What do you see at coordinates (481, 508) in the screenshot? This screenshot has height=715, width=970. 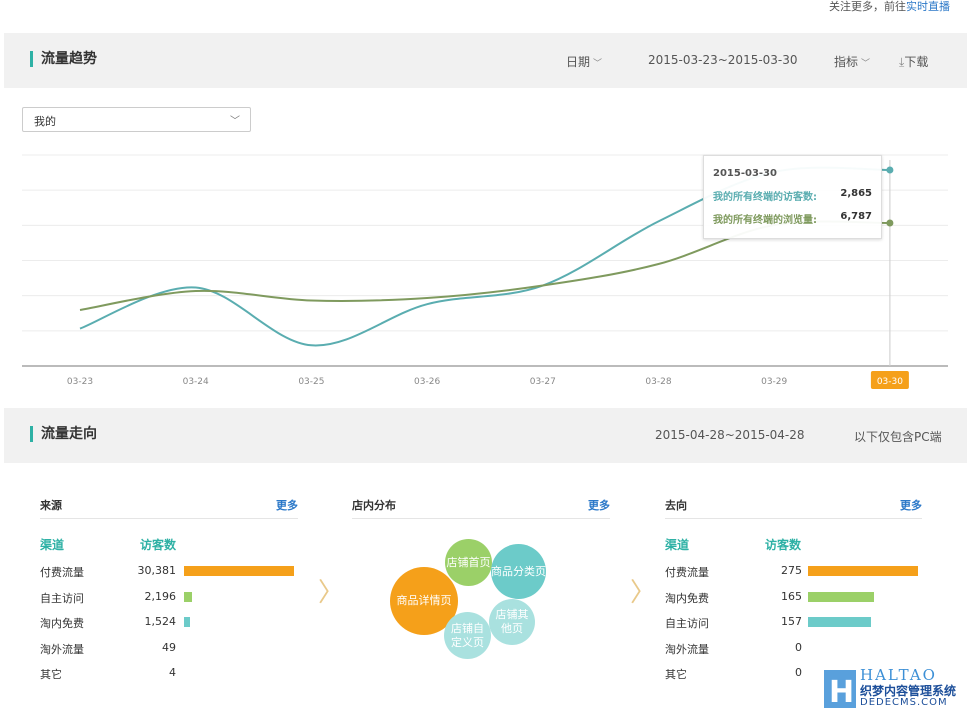 I see `distribution-head: 店内分布 更多` at bounding box center [481, 508].